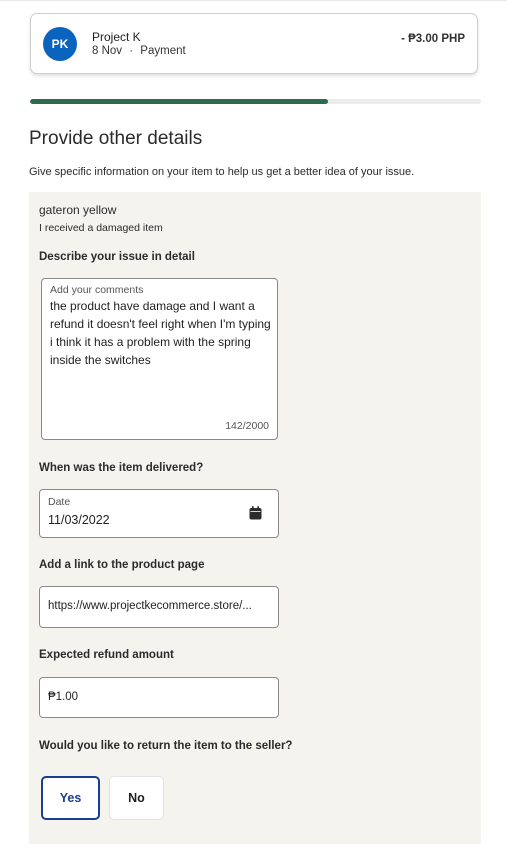  I want to click on calendar-icon, so click(255, 513).